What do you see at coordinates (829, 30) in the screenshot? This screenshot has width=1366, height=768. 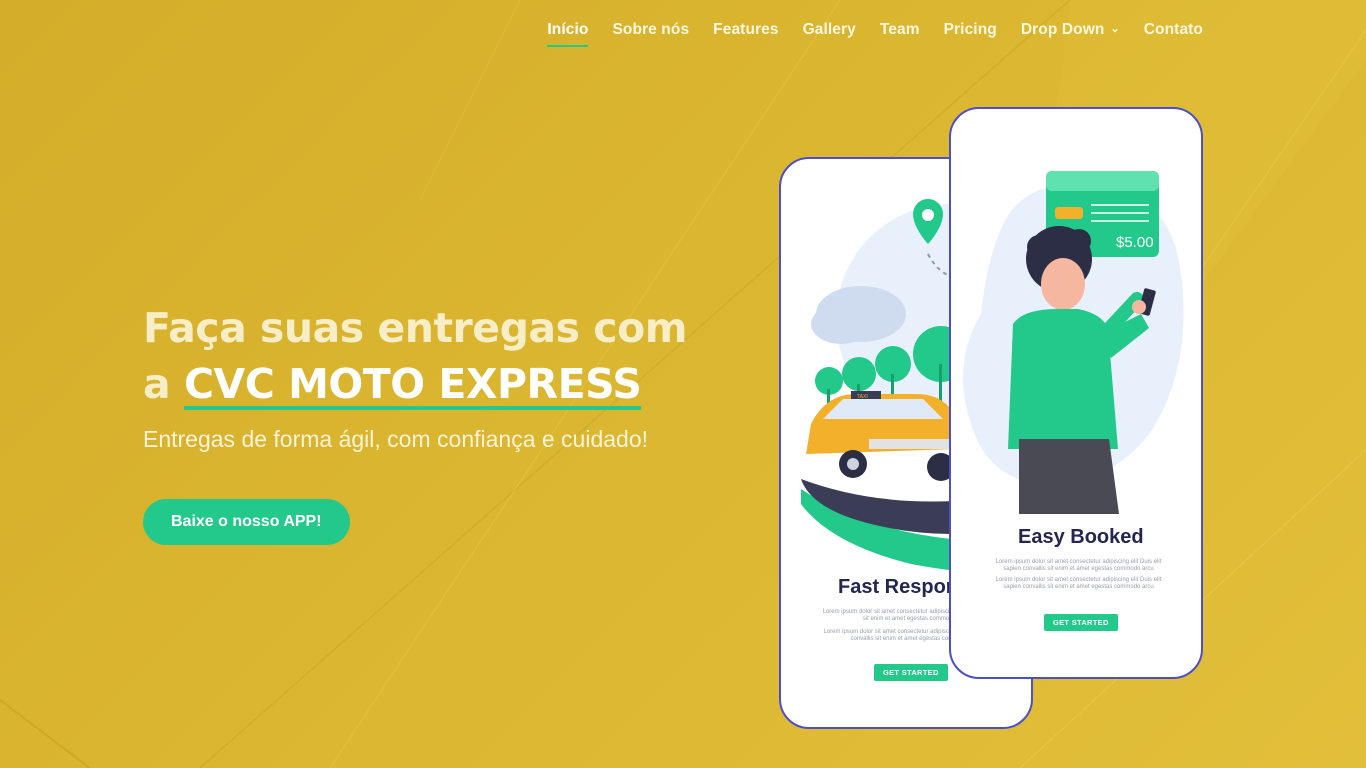 I see `nav-gallery: Gallery` at bounding box center [829, 30].